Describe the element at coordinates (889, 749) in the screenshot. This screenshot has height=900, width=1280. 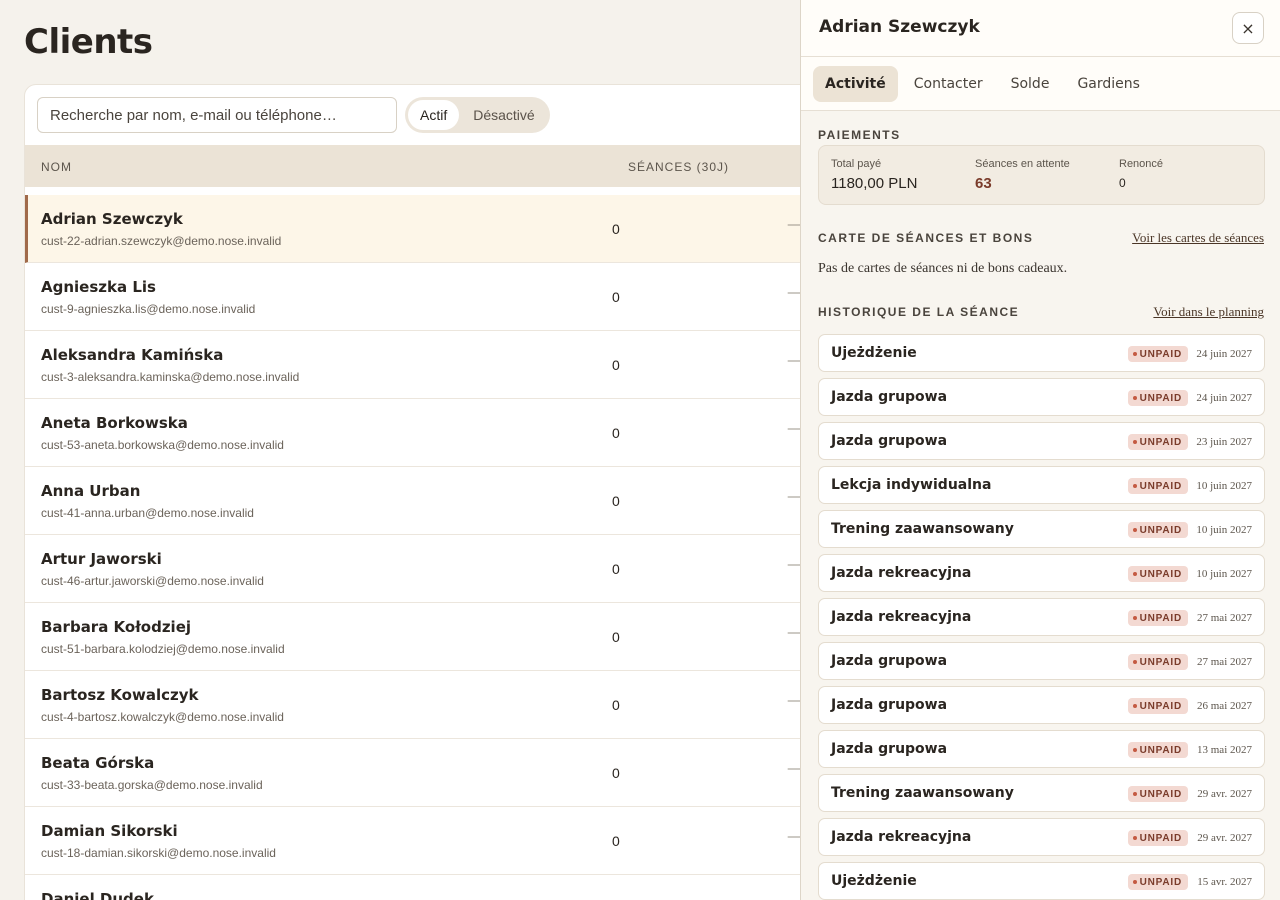
I see `session-title: Jazda grupowa` at that location.